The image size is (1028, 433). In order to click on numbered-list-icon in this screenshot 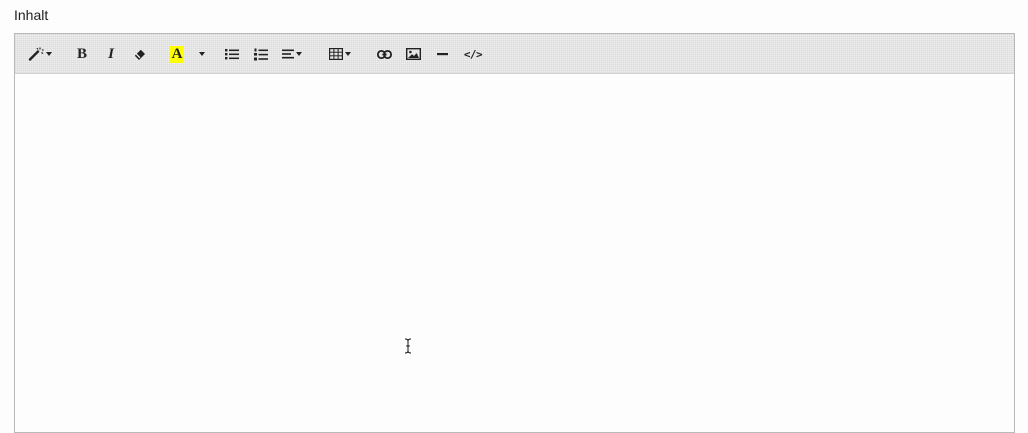, I will do `click(261, 54)`.